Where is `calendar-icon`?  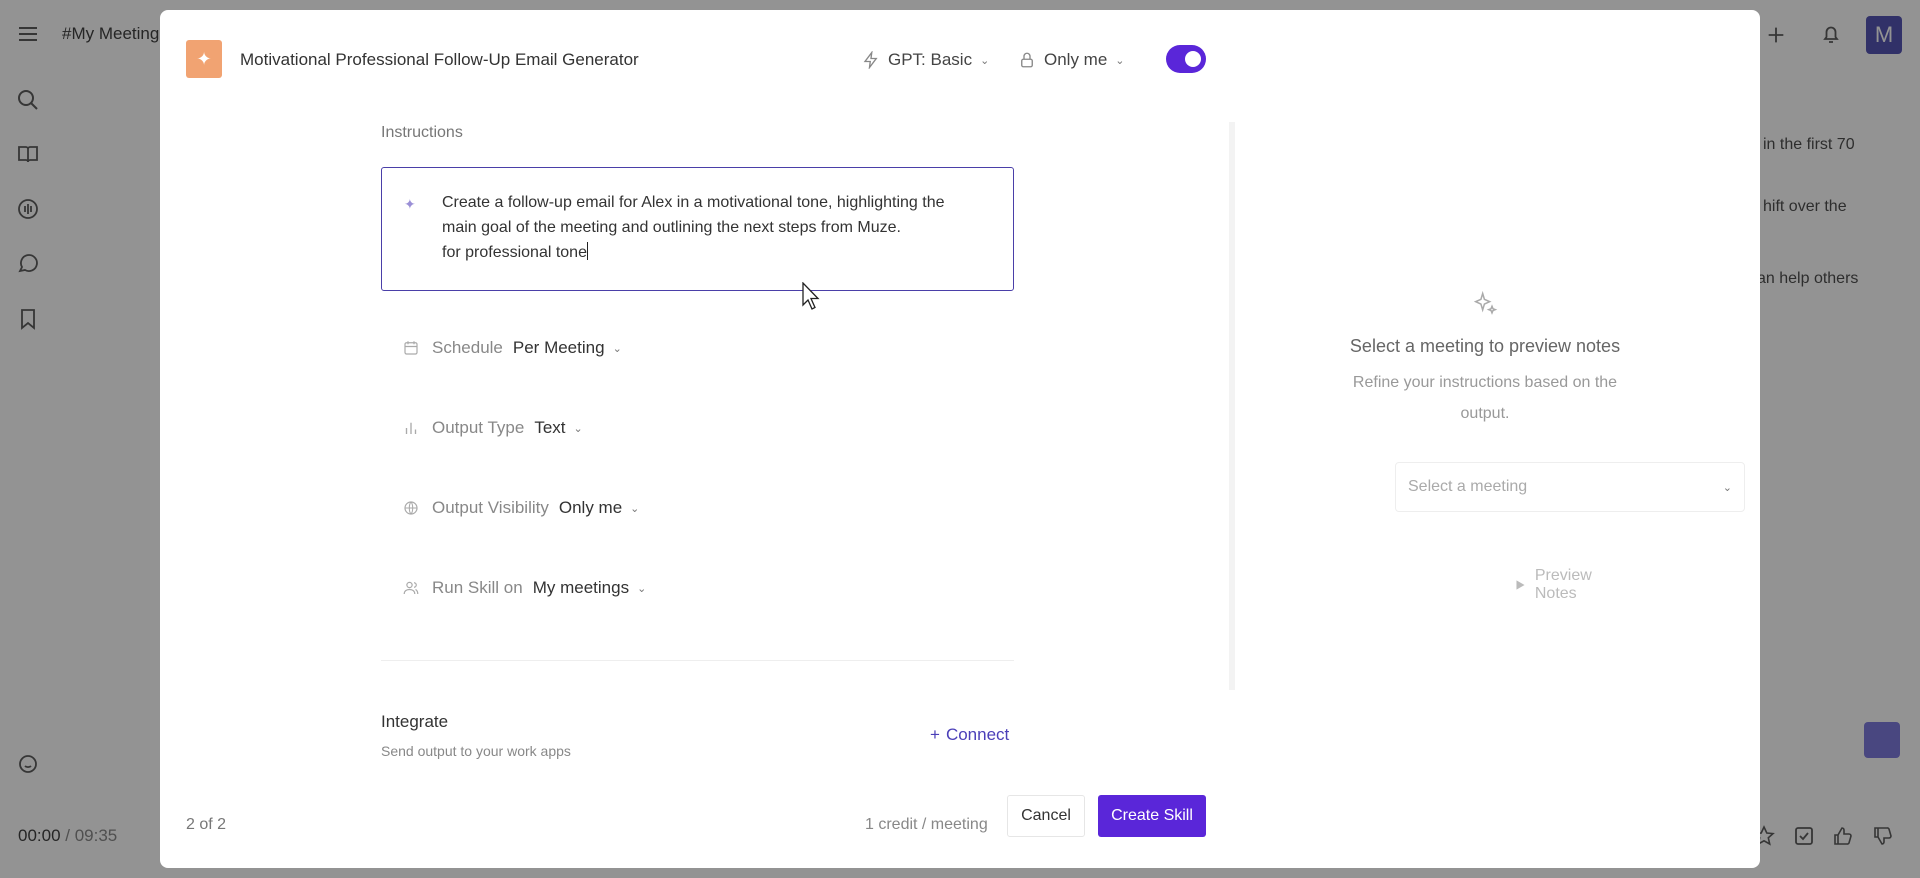
calendar-icon is located at coordinates (411, 348).